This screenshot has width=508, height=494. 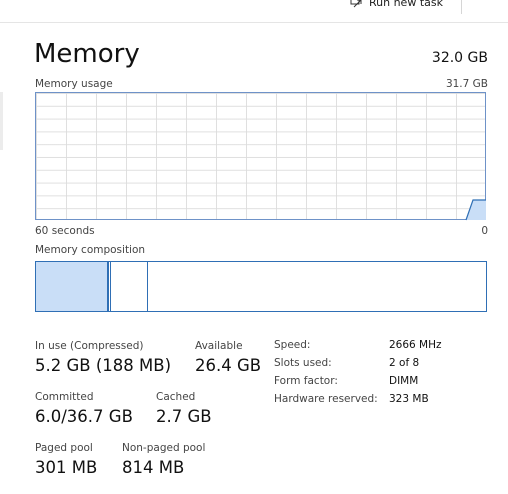 What do you see at coordinates (317, 286) in the screenshot?
I see `composition-free-segment` at bounding box center [317, 286].